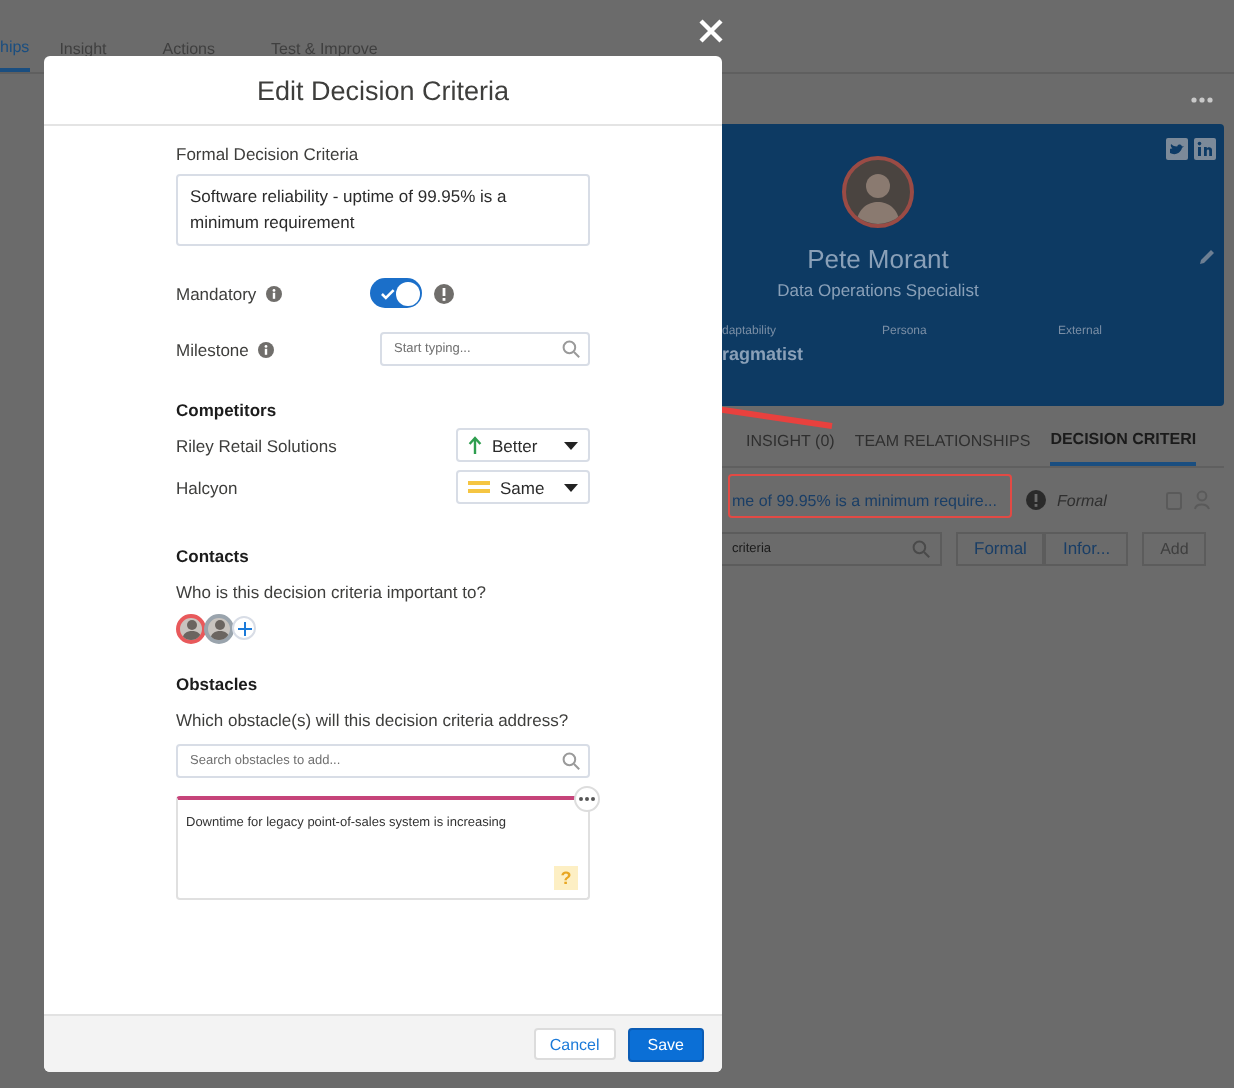 Image resolution: width=1234 pixels, height=1088 pixels. I want to click on competitor-name: Riley Retail Solutions, so click(256, 445).